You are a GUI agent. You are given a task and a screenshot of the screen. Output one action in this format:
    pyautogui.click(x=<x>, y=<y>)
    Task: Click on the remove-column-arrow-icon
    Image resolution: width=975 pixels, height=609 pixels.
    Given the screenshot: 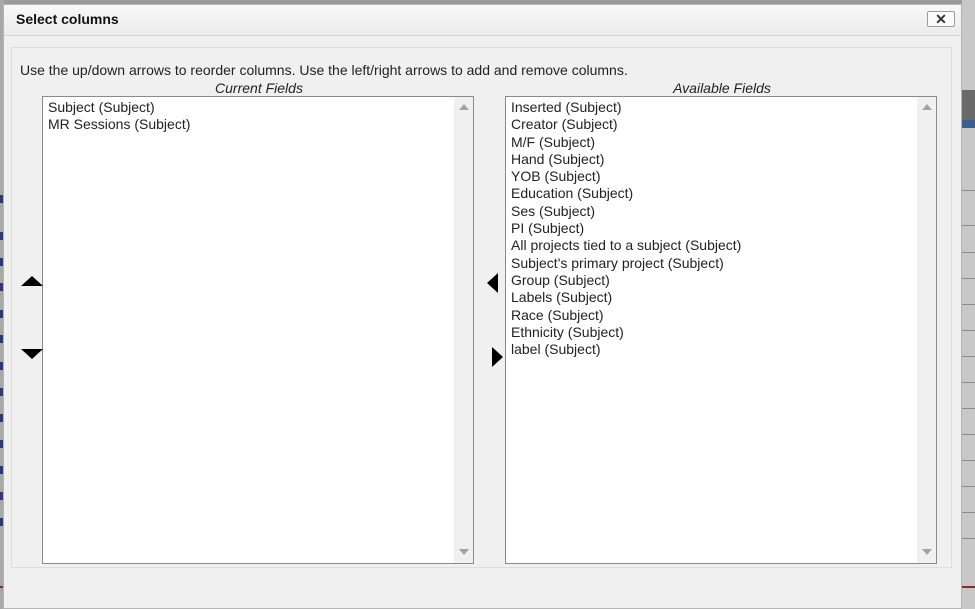 What is the action you would take?
    pyautogui.click(x=497, y=357)
    